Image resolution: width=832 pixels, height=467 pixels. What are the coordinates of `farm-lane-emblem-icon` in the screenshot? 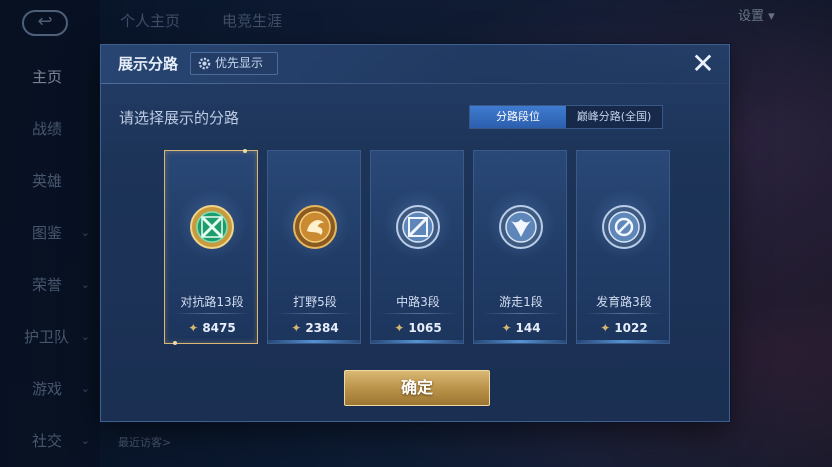 It's located at (624, 227).